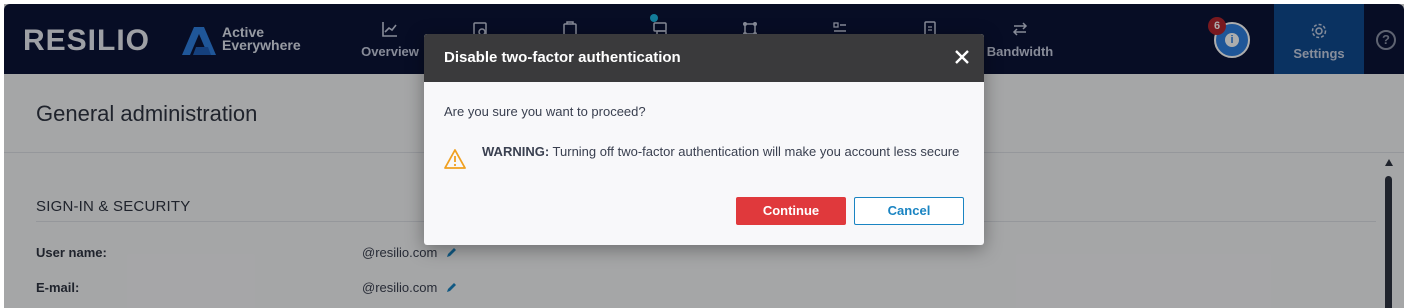 Image resolution: width=1408 pixels, height=308 pixels. What do you see at coordinates (791, 211) in the screenshot?
I see `continue-button: Continue` at bounding box center [791, 211].